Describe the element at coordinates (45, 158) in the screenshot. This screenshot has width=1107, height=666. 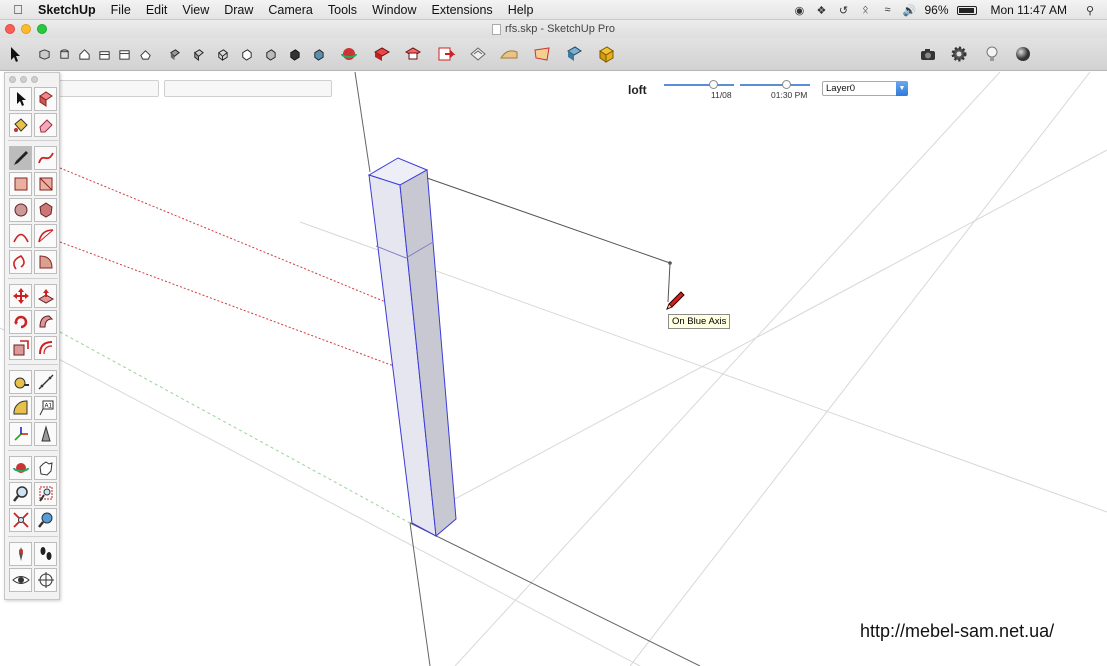
I see `freehand-icon` at that location.